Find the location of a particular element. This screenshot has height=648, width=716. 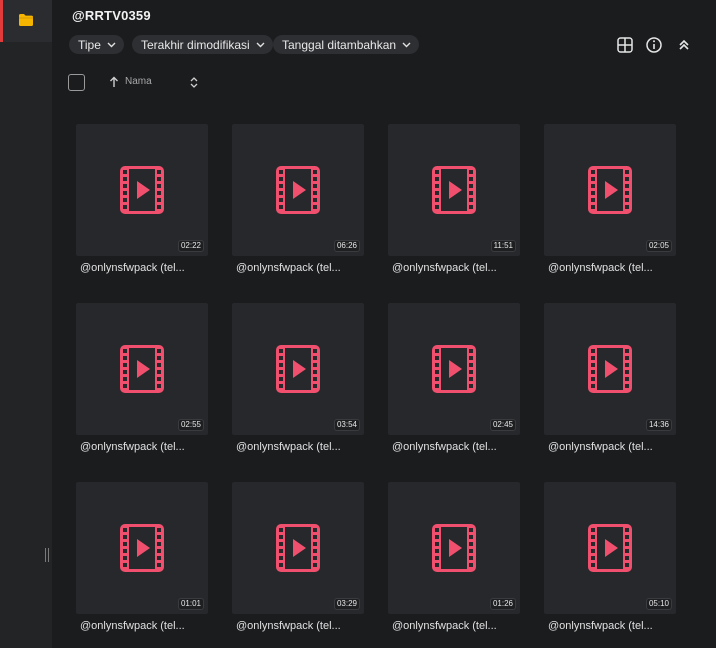

nav-rail is located at coordinates (26, 324).